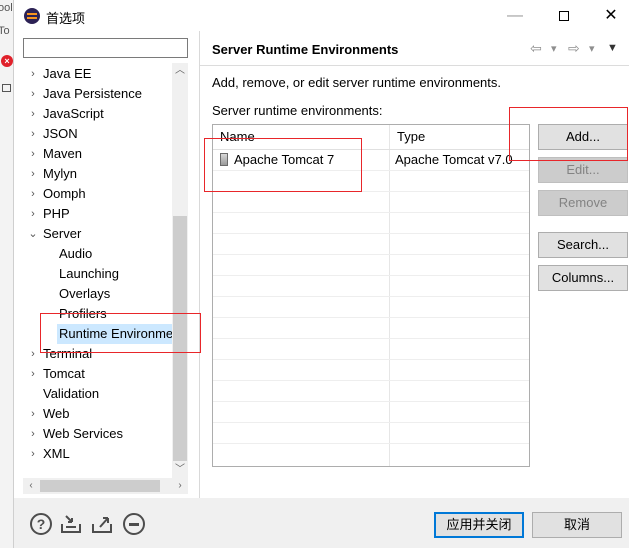 This screenshot has width=629, height=548. I want to click on runtime-name: Apache Tomcat 7, so click(284, 159).